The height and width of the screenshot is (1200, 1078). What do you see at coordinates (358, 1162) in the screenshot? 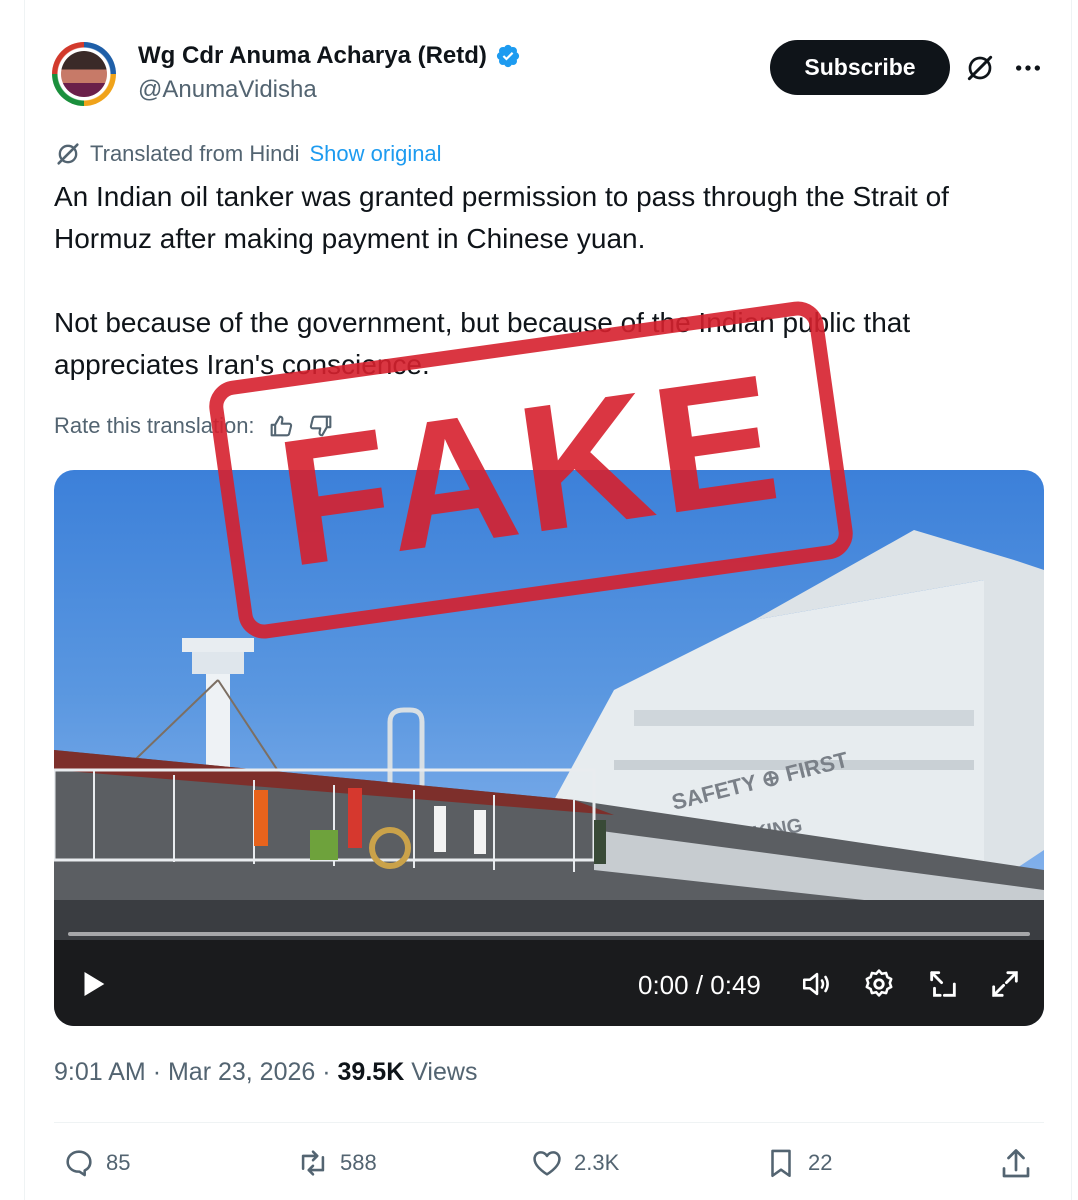
I see `repost-count: 588` at bounding box center [358, 1162].